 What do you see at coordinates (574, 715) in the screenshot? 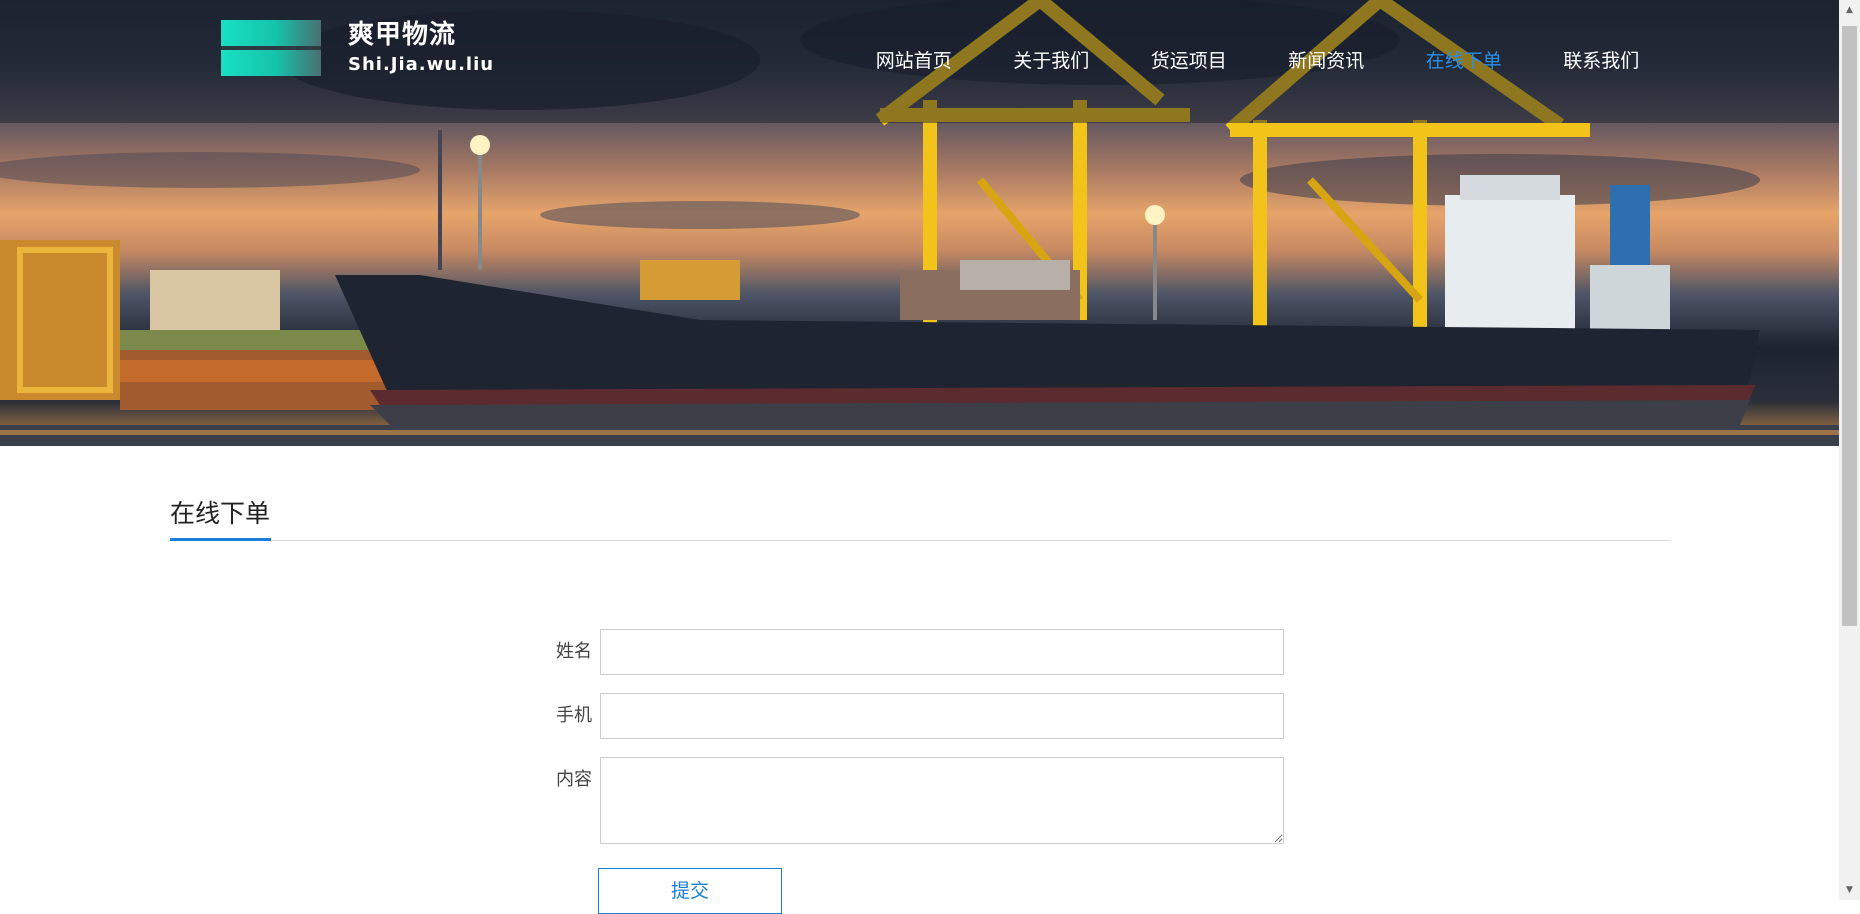
I see `phone-label: 手机` at bounding box center [574, 715].